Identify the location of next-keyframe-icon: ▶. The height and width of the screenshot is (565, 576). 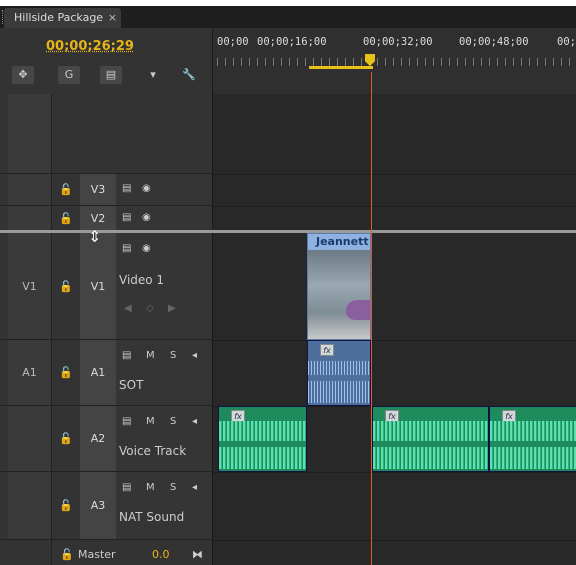
(172, 308).